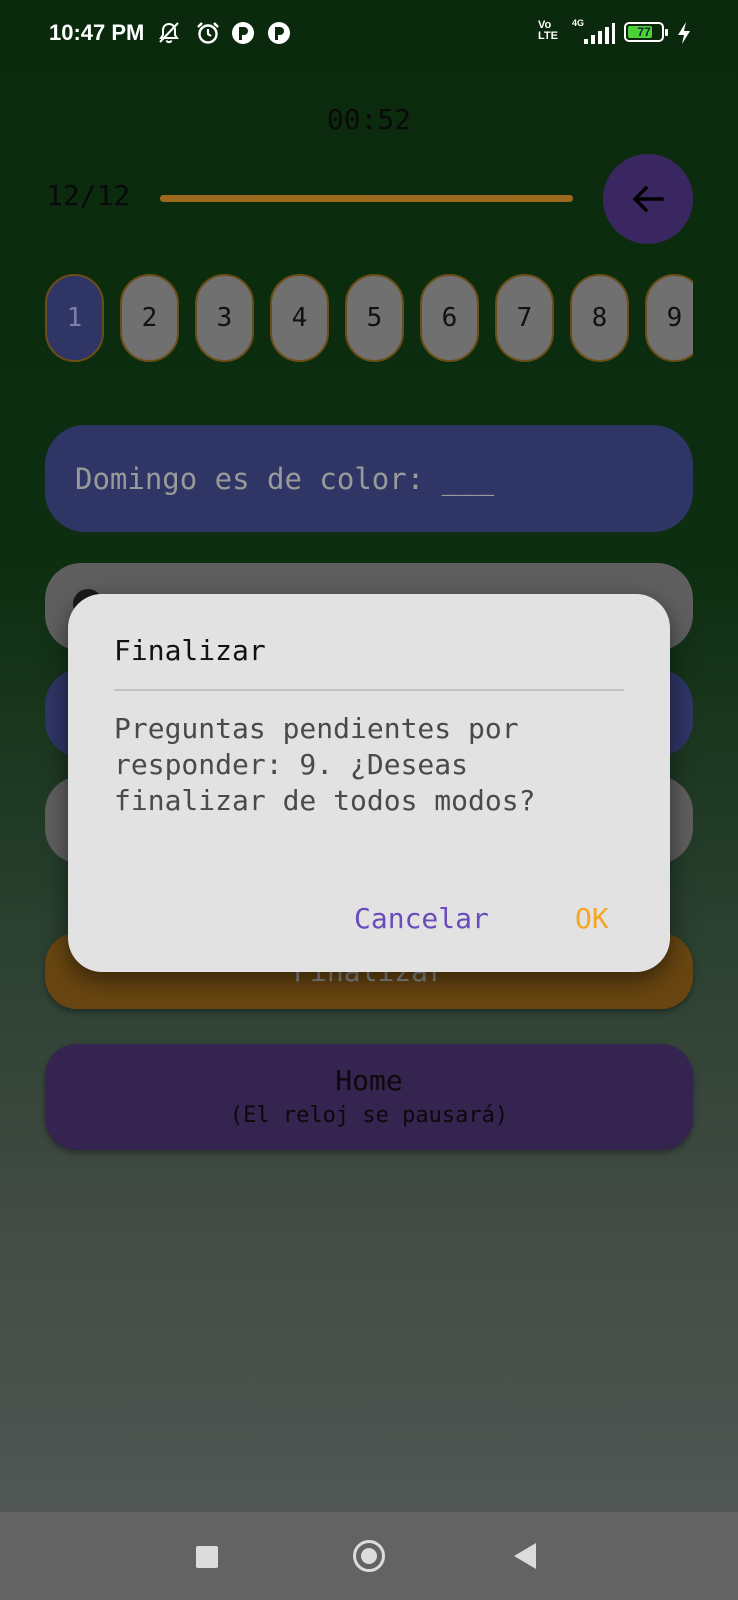 The image size is (738, 1600). What do you see at coordinates (299, 318) in the screenshot?
I see `question-number-button: 4` at bounding box center [299, 318].